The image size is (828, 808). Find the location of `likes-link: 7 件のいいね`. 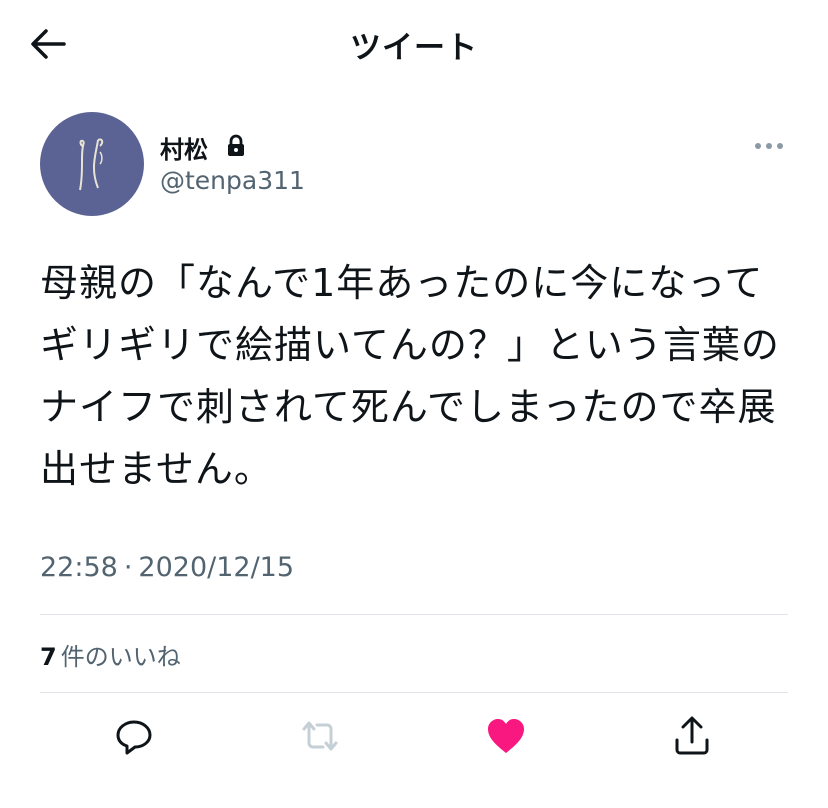

likes-link: 7 件のいいね is located at coordinates (110, 654).